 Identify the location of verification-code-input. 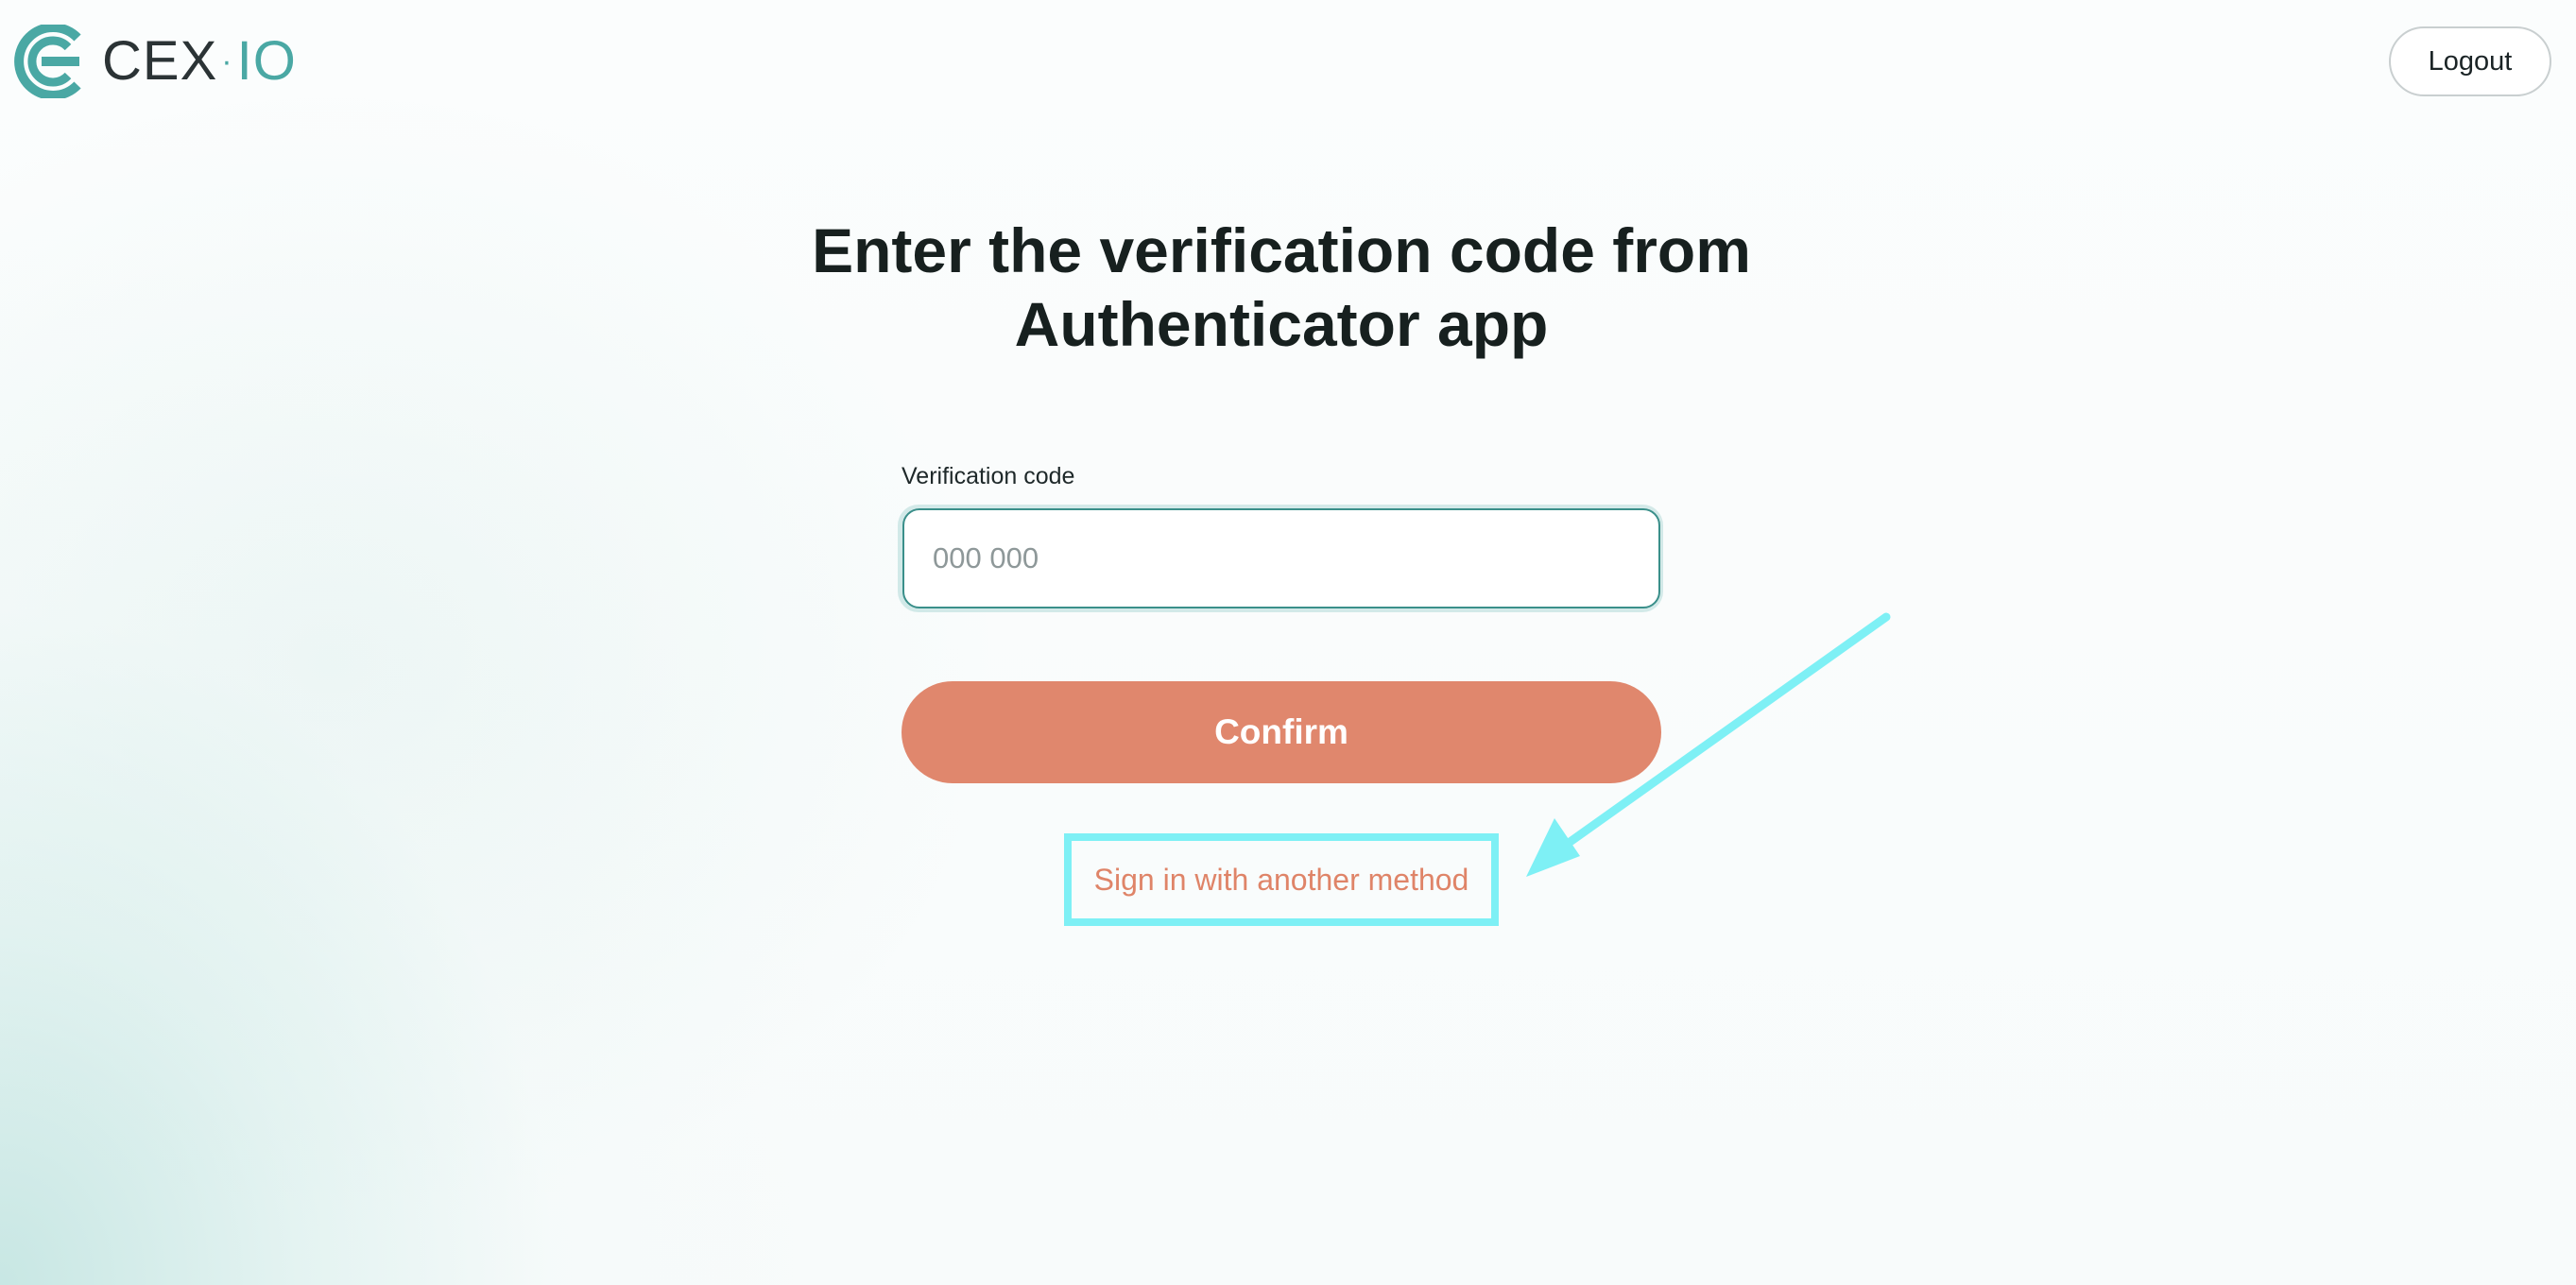
(1281, 558).